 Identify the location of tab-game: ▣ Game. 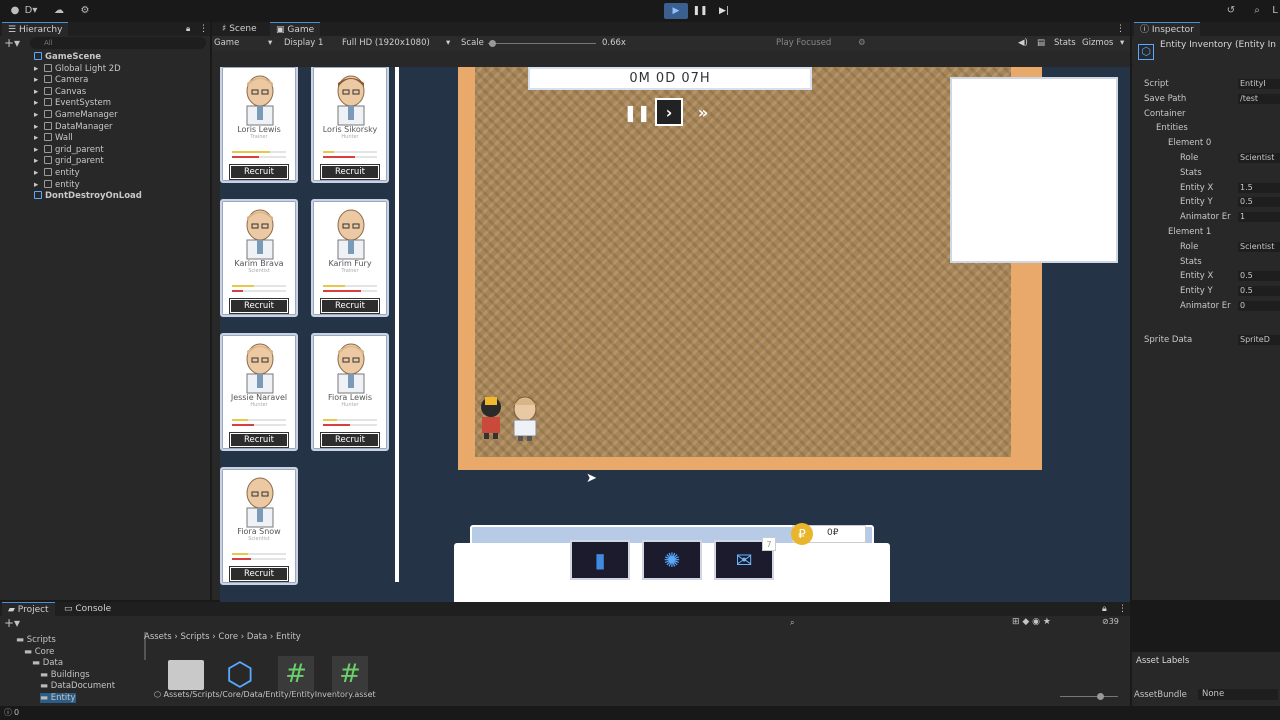
(295, 29).